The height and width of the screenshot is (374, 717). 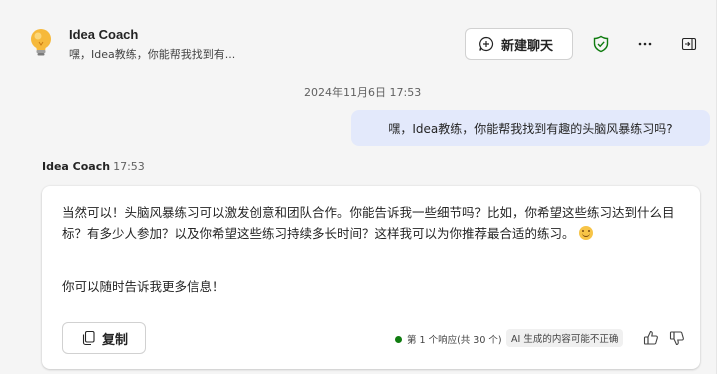 I want to click on copy-button: 复制, so click(x=104, y=338).